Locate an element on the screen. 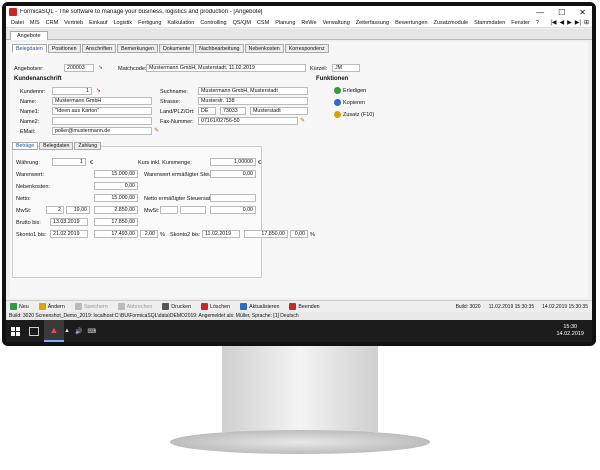 This screenshot has width=600, height=470. brutto-field: 17.850,00 is located at coordinates (116, 222).